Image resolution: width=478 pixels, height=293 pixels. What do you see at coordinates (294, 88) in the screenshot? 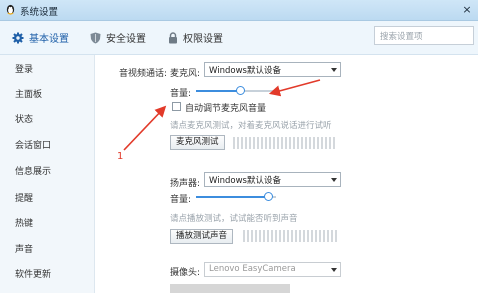
I see `annotation-arrow-to-slider` at bounding box center [294, 88].